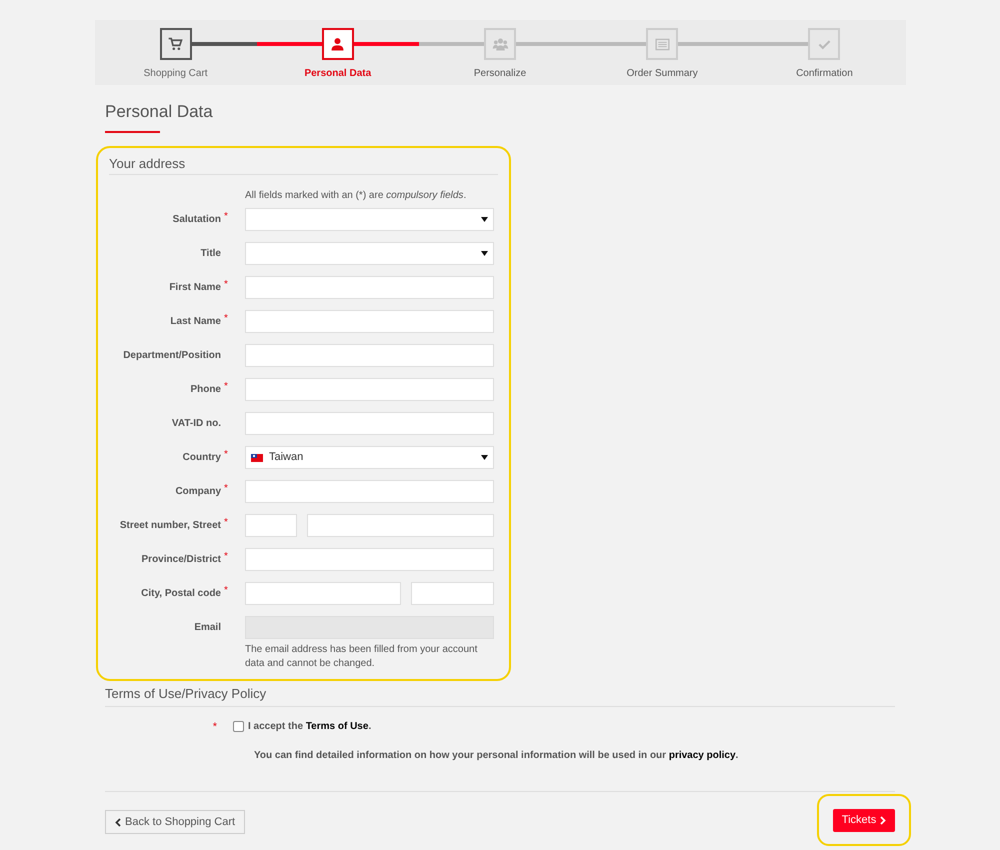  What do you see at coordinates (303, 164) in the screenshot?
I see `section-title: Your address` at bounding box center [303, 164].